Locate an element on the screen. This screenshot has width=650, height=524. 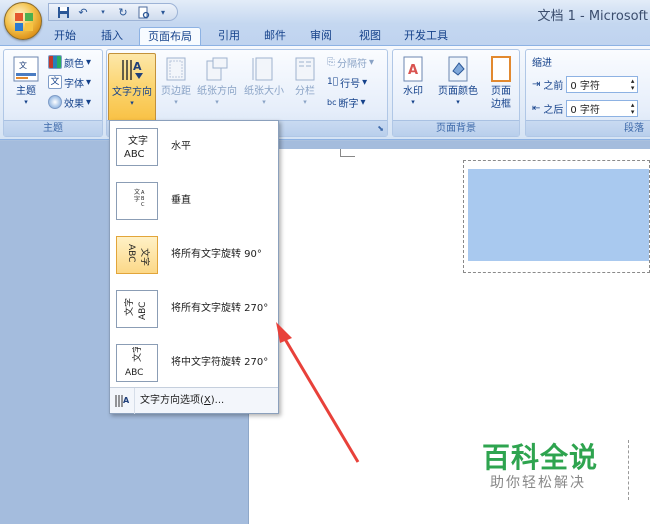
office-logo-icon is located at coordinates (24, 22).